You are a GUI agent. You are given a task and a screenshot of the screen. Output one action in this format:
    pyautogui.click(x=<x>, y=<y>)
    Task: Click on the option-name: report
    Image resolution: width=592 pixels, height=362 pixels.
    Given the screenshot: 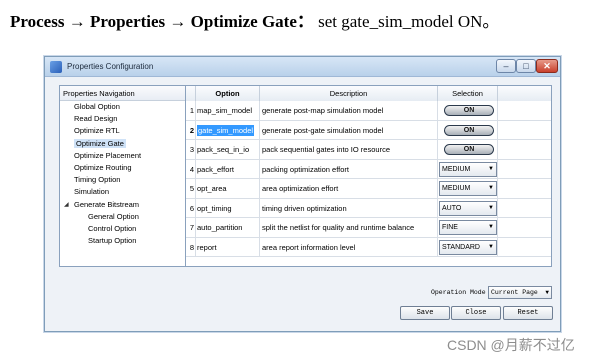 What is the action you would take?
    pyautogui.click(x=207, y=247)
    